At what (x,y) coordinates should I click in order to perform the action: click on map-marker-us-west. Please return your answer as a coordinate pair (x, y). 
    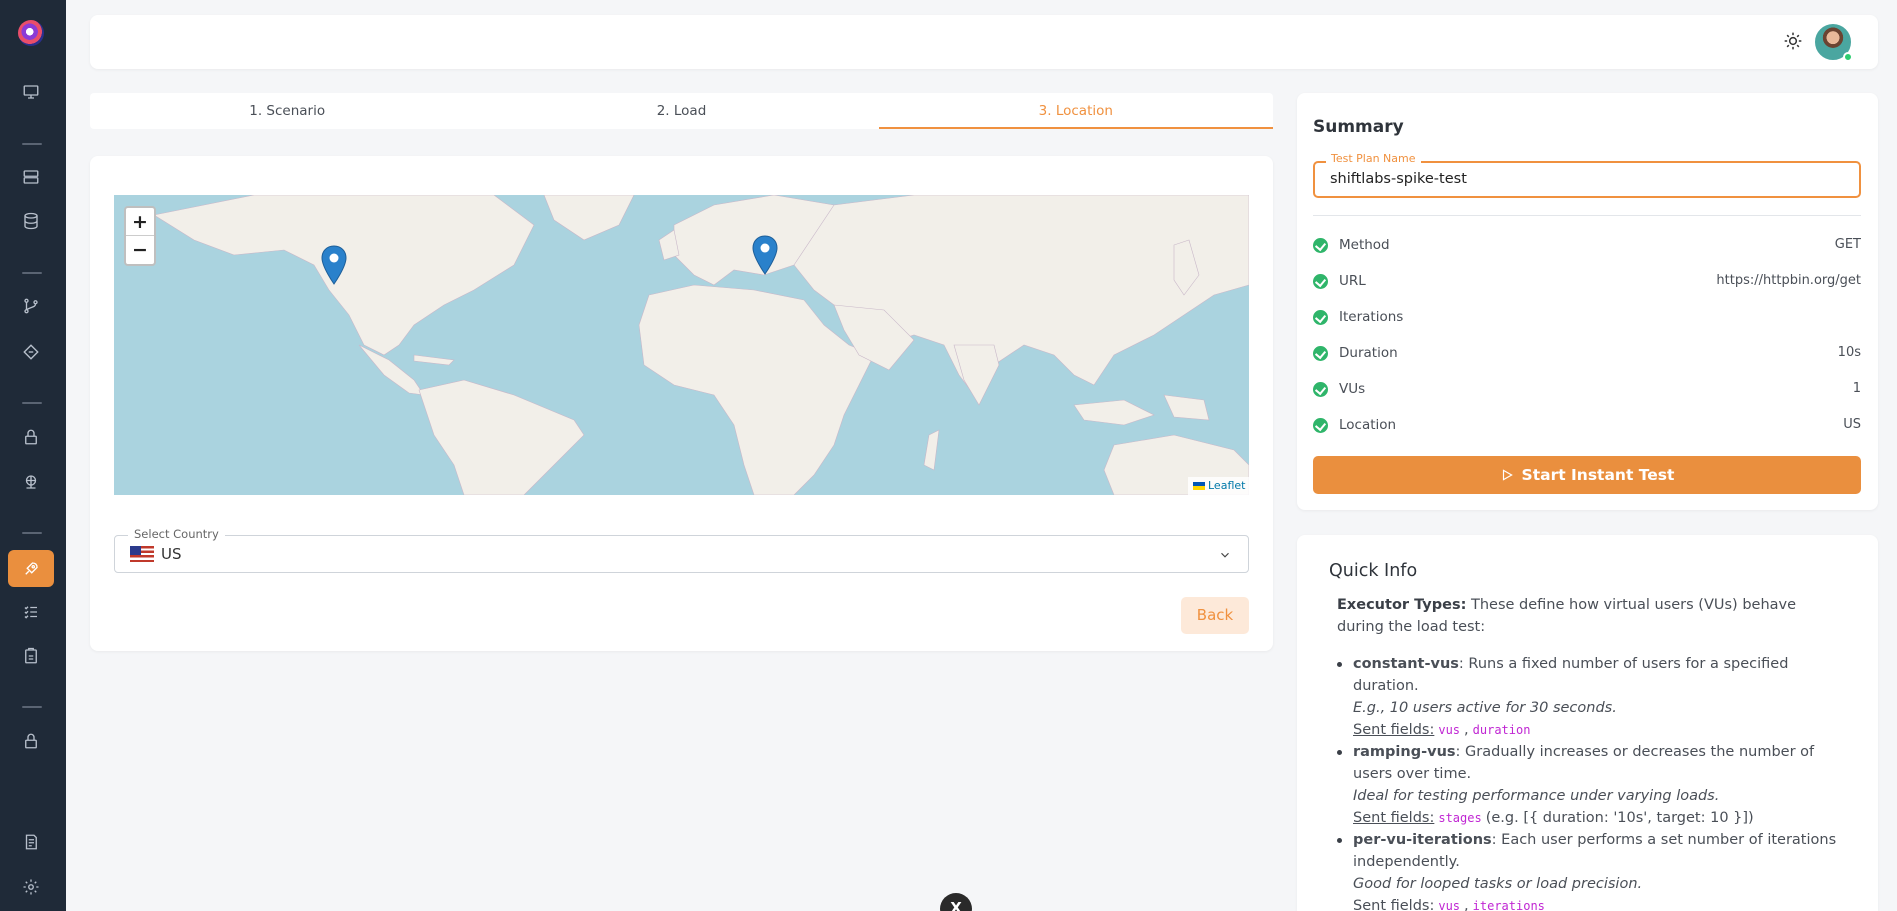
    Looking at the image, I should click on (334, 265).